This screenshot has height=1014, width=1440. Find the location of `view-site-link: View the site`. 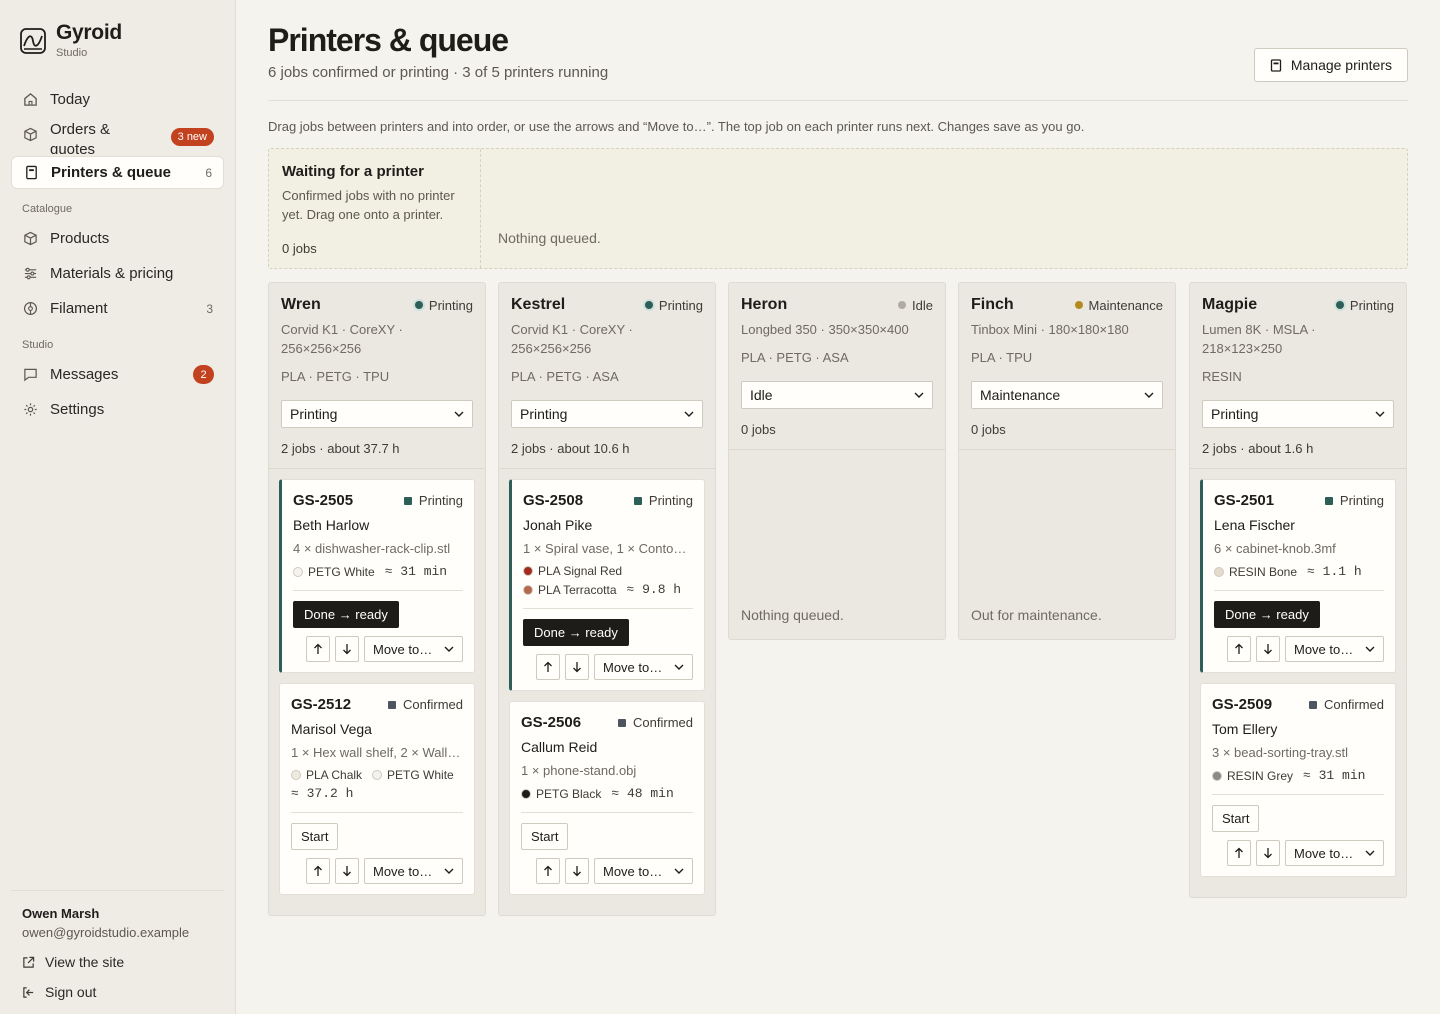

view-site-link: View the site is located at coordinates (117, 962).